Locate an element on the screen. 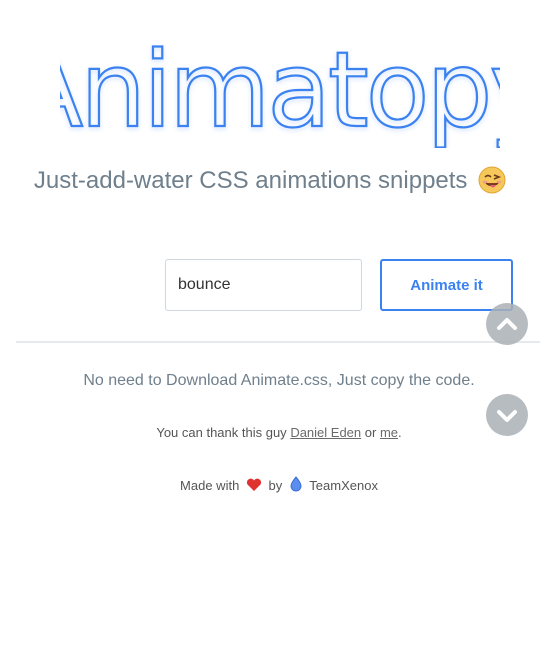 The width and height of the screenshot is (540, 661). logo-text: Animatopy is located at coordinates (280, 93).